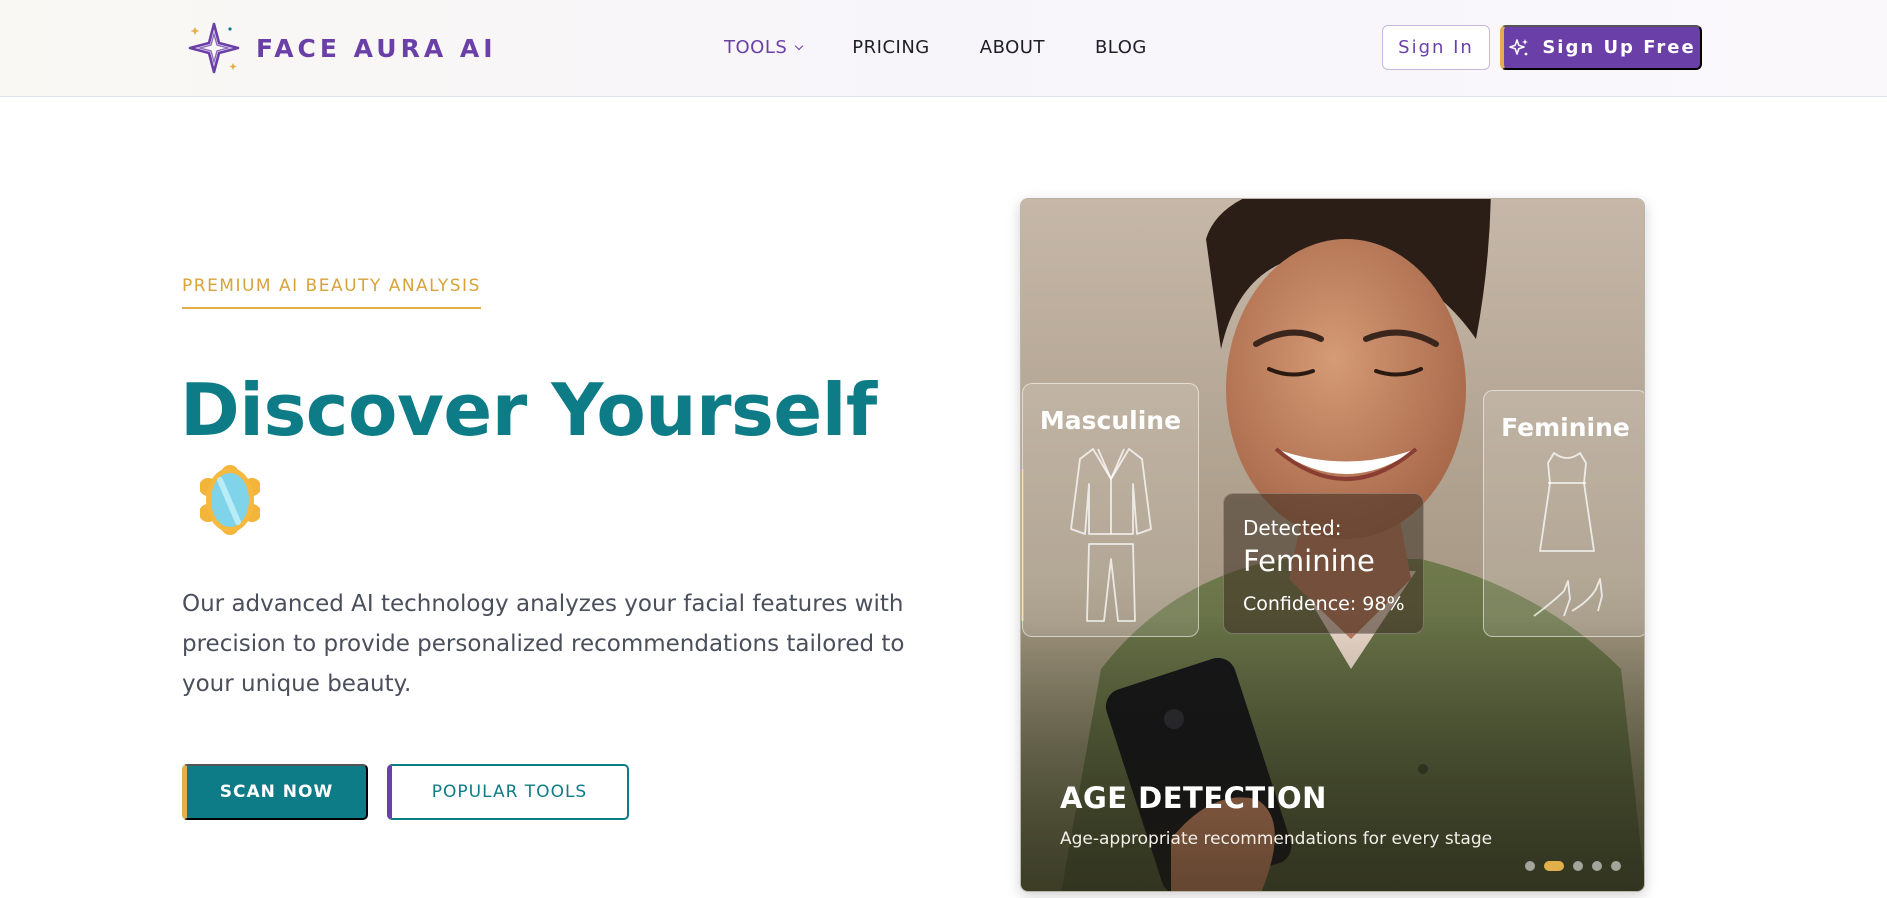  I want to click on popular-tools-button: POPULAR TOOLS, so click(508, 792).